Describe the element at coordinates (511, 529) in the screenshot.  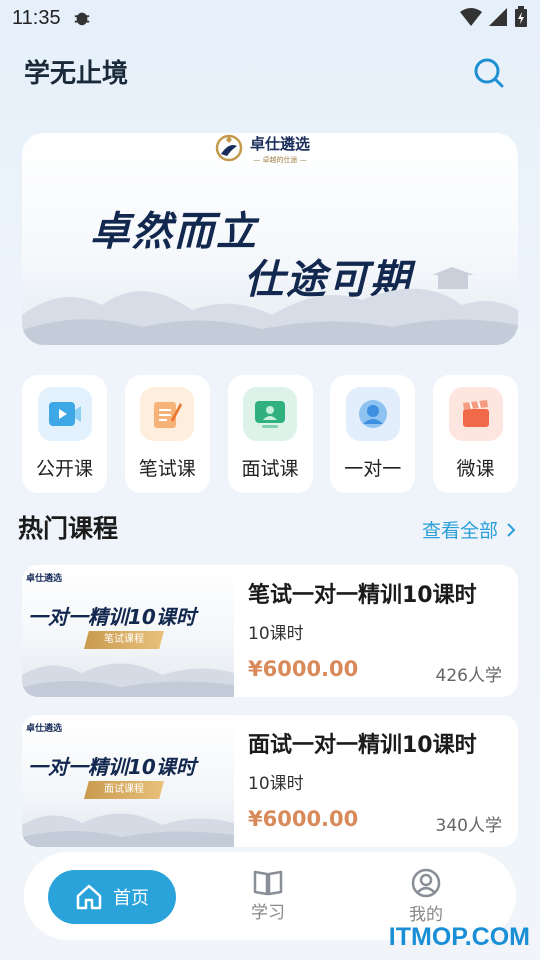
I see `chevron-right-icon` at that location.